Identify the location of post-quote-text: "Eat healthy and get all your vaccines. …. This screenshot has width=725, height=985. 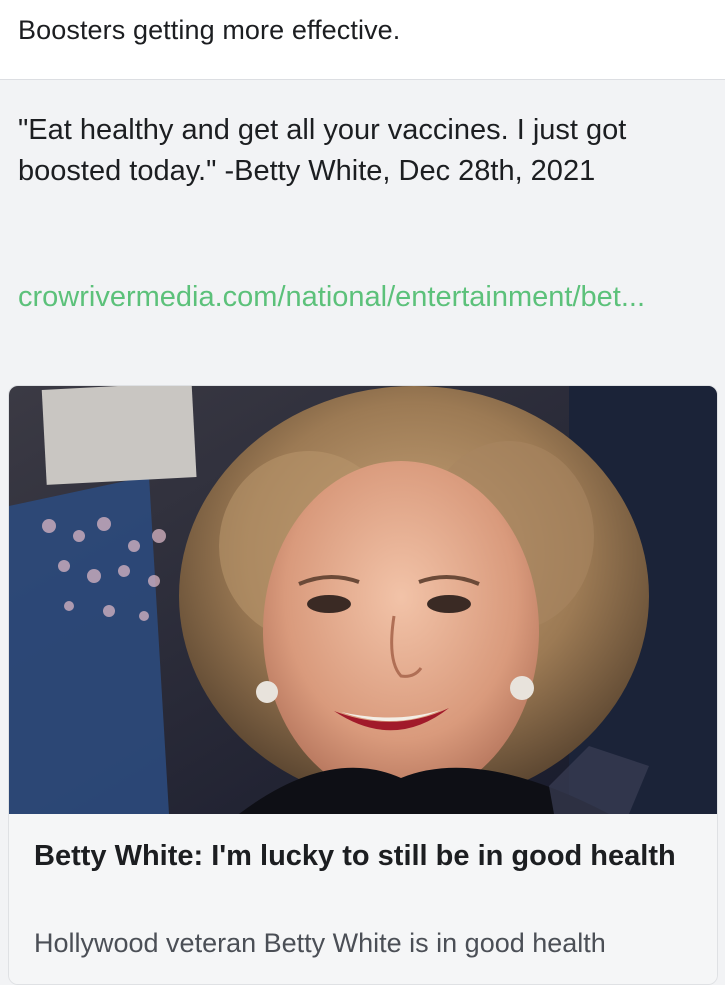
(322, 150).